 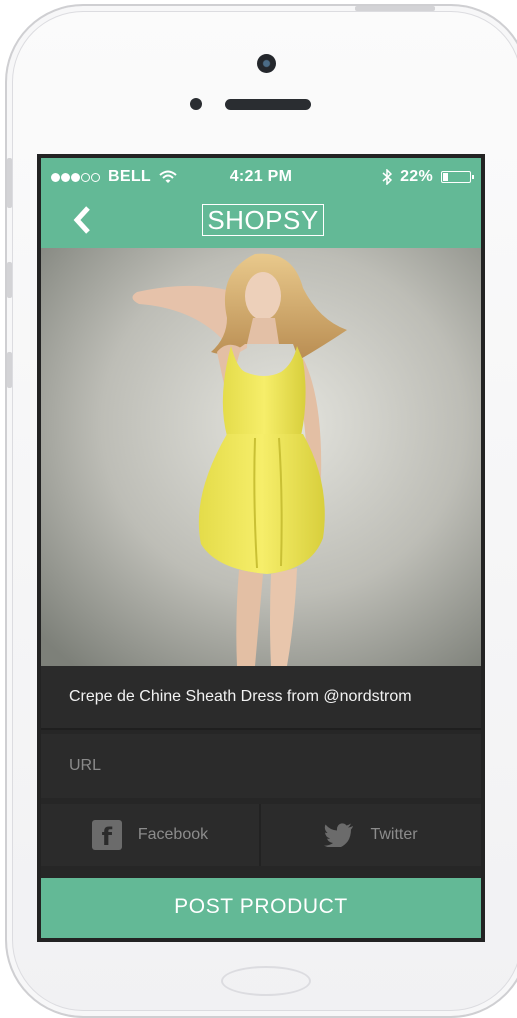 I want to click on facebook-share-button: f Facebook, so click(x=151, y=835).